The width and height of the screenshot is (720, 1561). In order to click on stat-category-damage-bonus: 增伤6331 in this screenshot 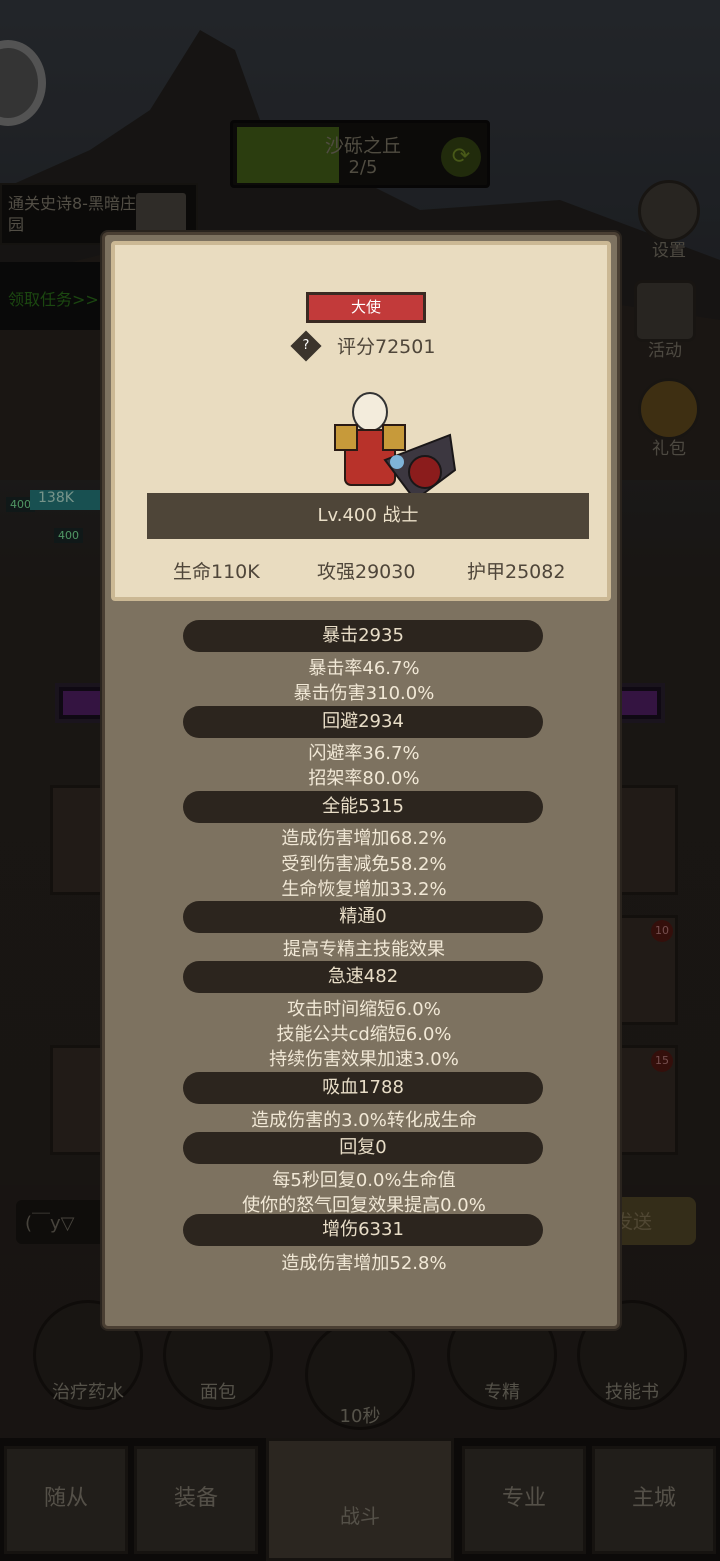, I will do `click(363, 1230)`.